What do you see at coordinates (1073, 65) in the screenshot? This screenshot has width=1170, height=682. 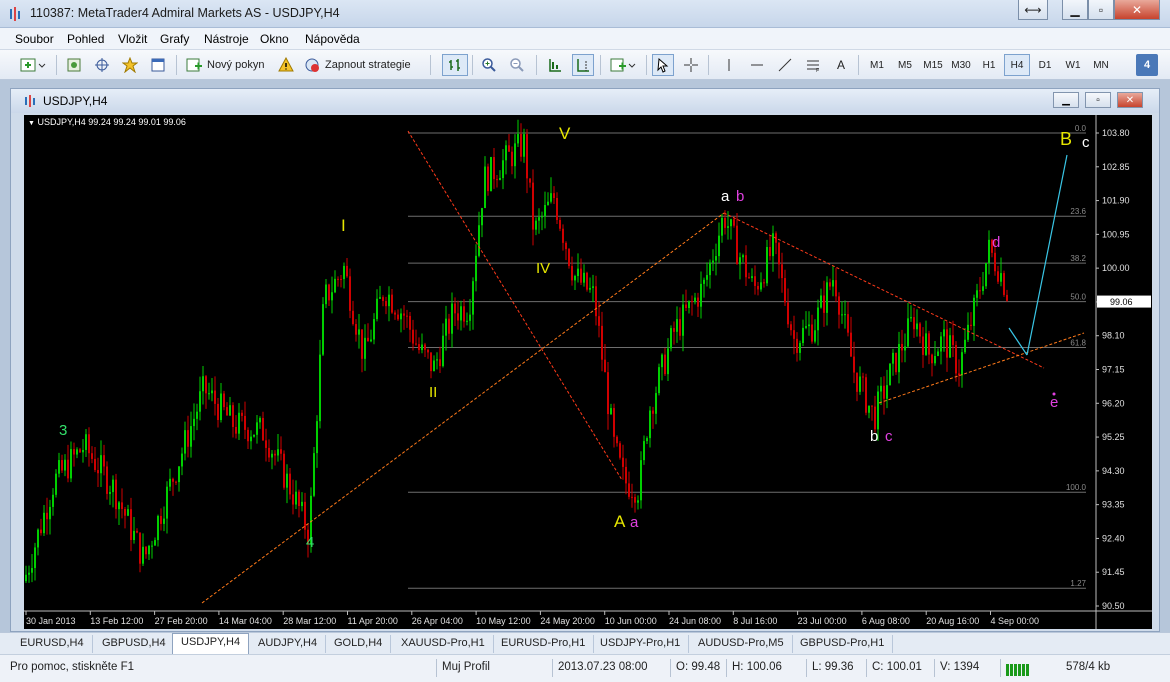 I see `timeframe-w1: W1` at bounding box center [1073, 65].